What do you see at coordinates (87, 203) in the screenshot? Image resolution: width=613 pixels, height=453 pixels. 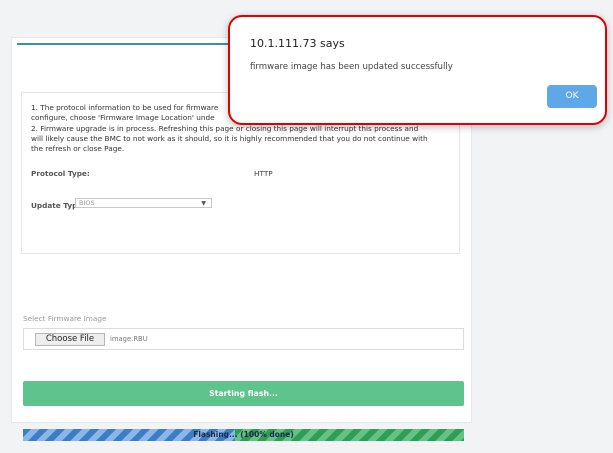 I see `update-type-selected-value: BIOS` at bounding box center [87, 203].